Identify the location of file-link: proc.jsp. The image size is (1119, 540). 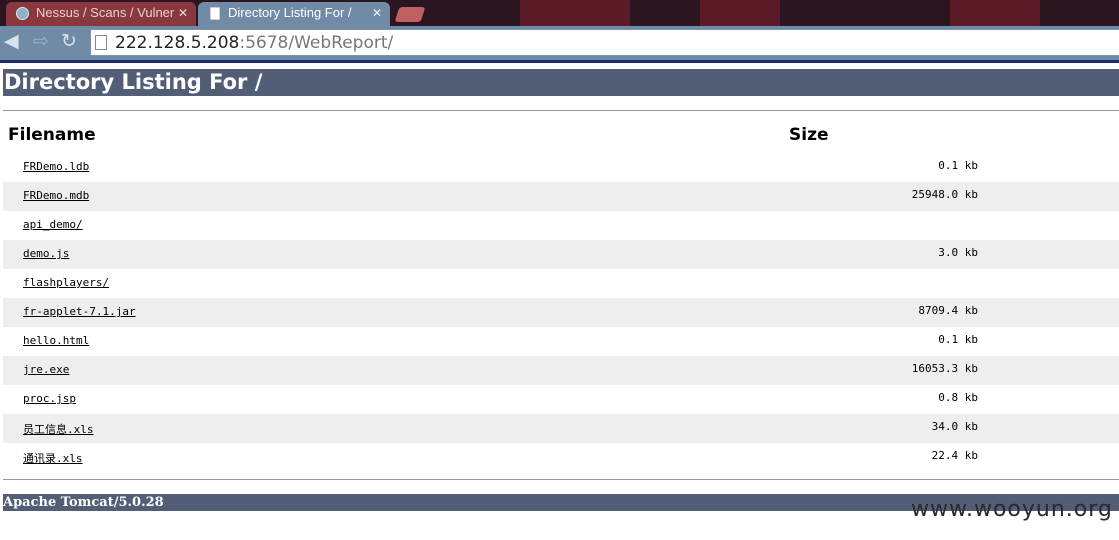
(49, 398).